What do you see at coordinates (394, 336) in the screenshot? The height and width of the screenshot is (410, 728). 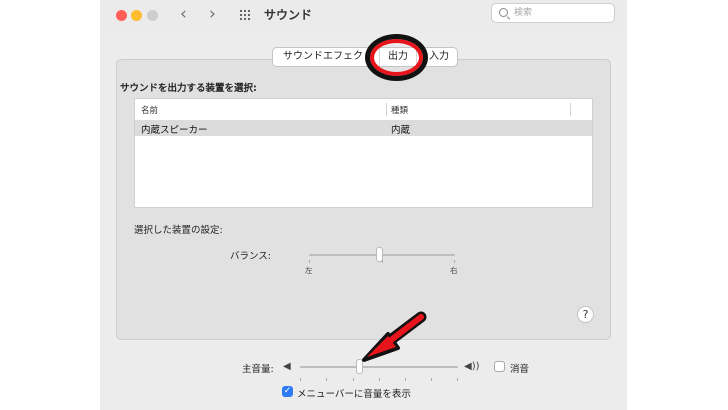 I see `annotation-arrow` at bounding box center [394, 336].